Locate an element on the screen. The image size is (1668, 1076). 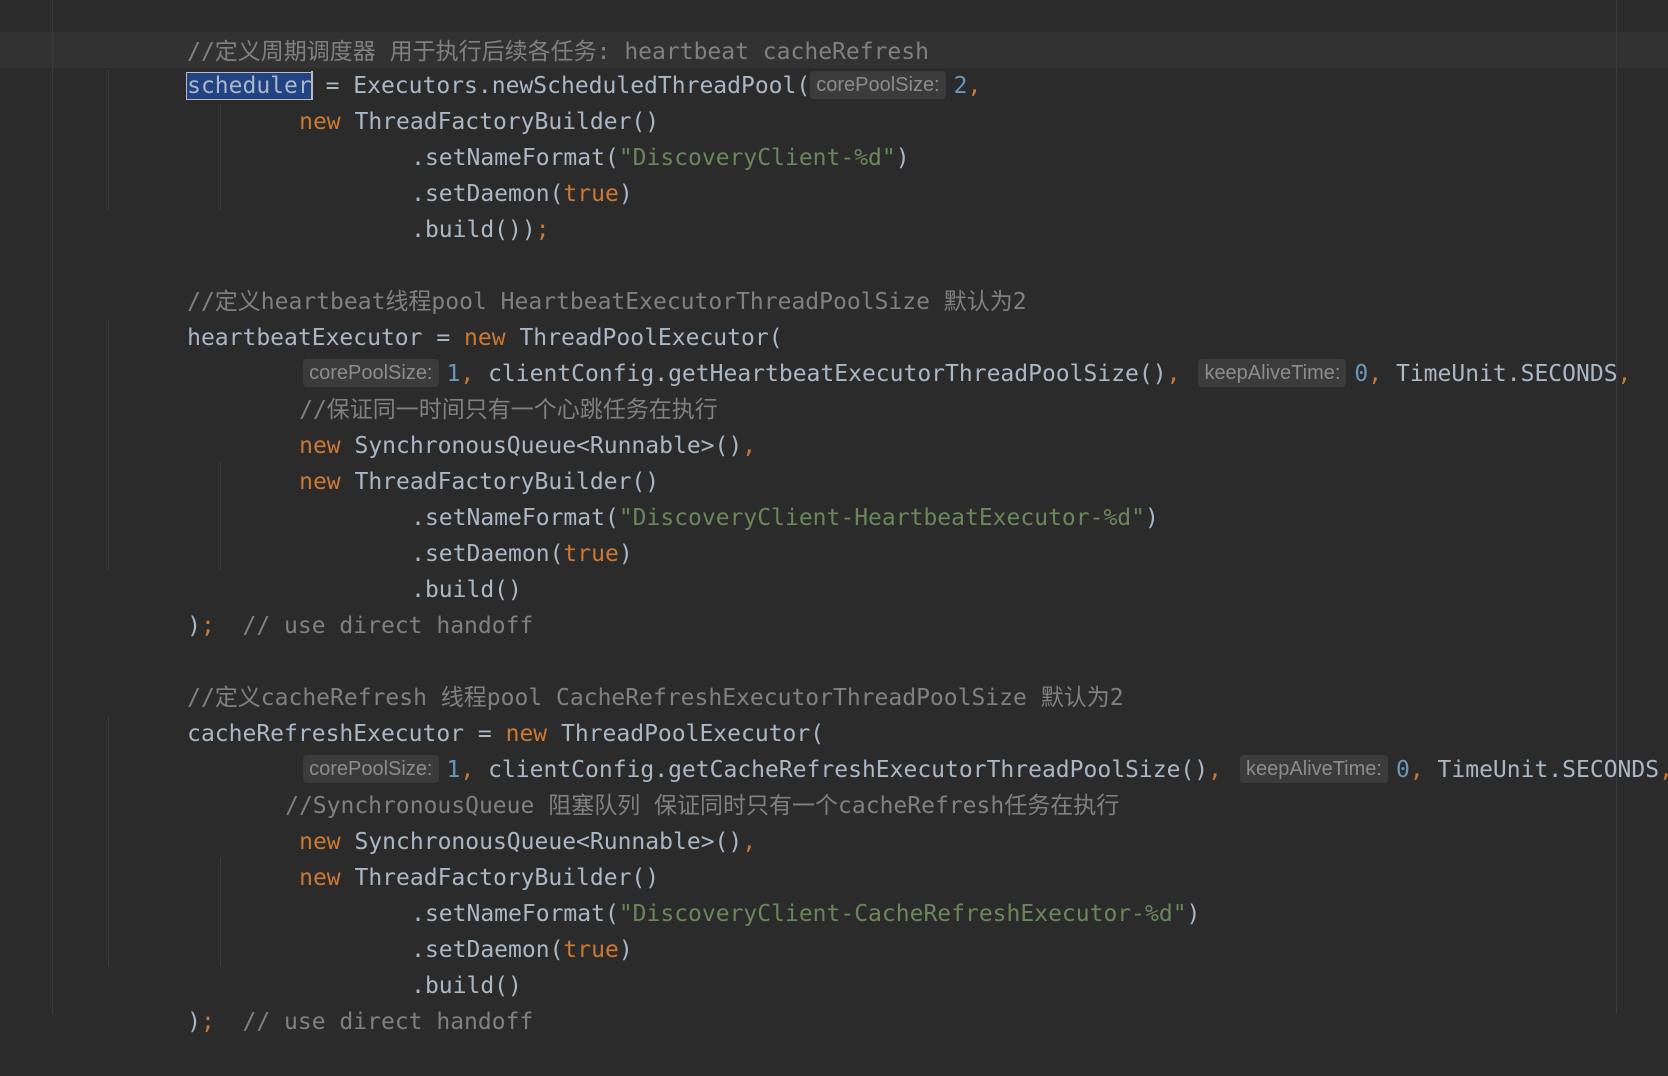
gutter-divider is located at coordinates (52, 507).